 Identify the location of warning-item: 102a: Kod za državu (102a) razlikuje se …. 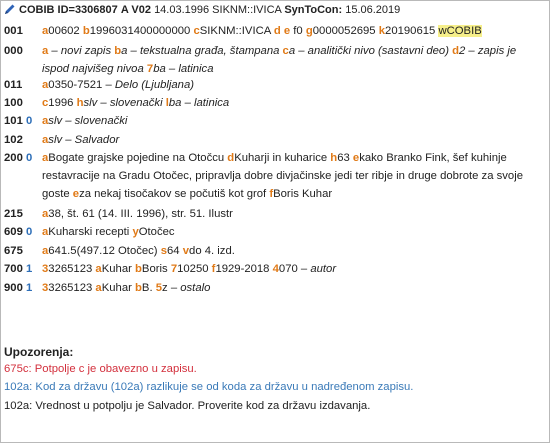
(209, 387).